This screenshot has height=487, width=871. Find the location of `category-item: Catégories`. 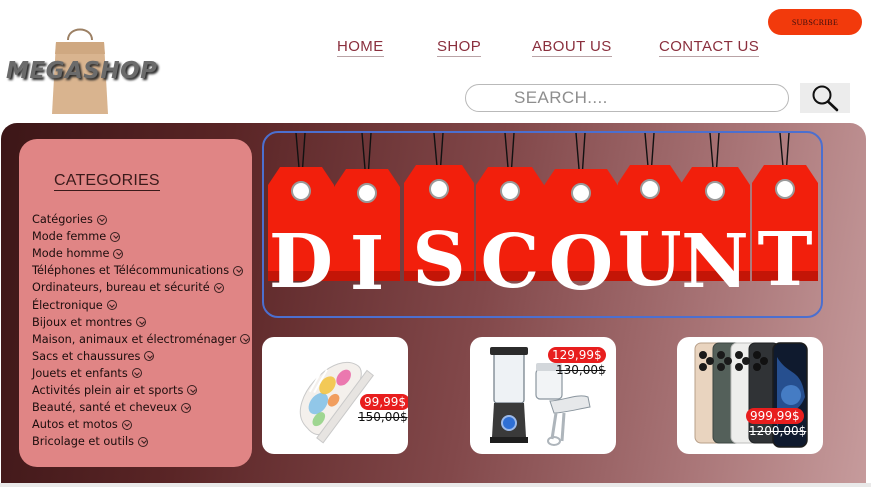

category-item: Catégories is located at coordinates (141, 219).